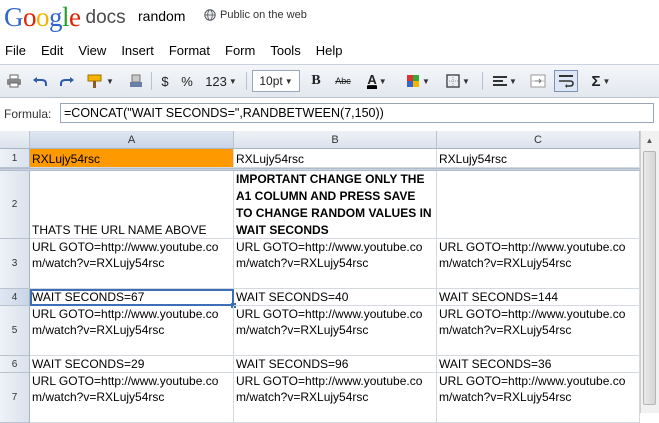 The image size is (659, 423). Describe the element at coordinates (335, 140) in the screenshot. I see `column-header-b: B` at that location.